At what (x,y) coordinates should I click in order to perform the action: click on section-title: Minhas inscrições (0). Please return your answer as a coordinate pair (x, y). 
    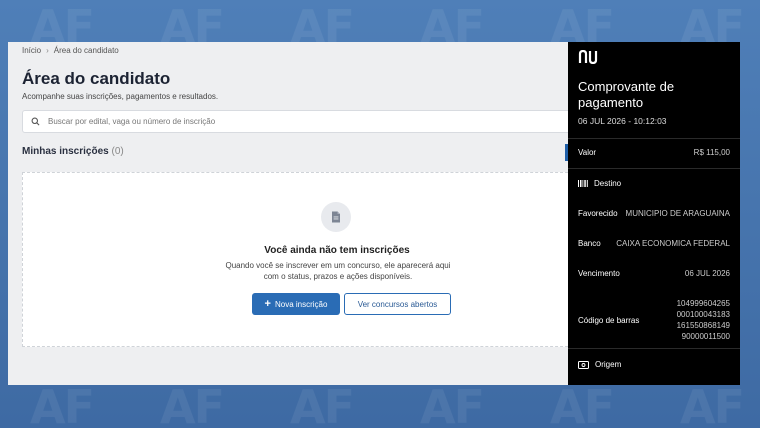
    Looking at the image, I should click on (73, 151).